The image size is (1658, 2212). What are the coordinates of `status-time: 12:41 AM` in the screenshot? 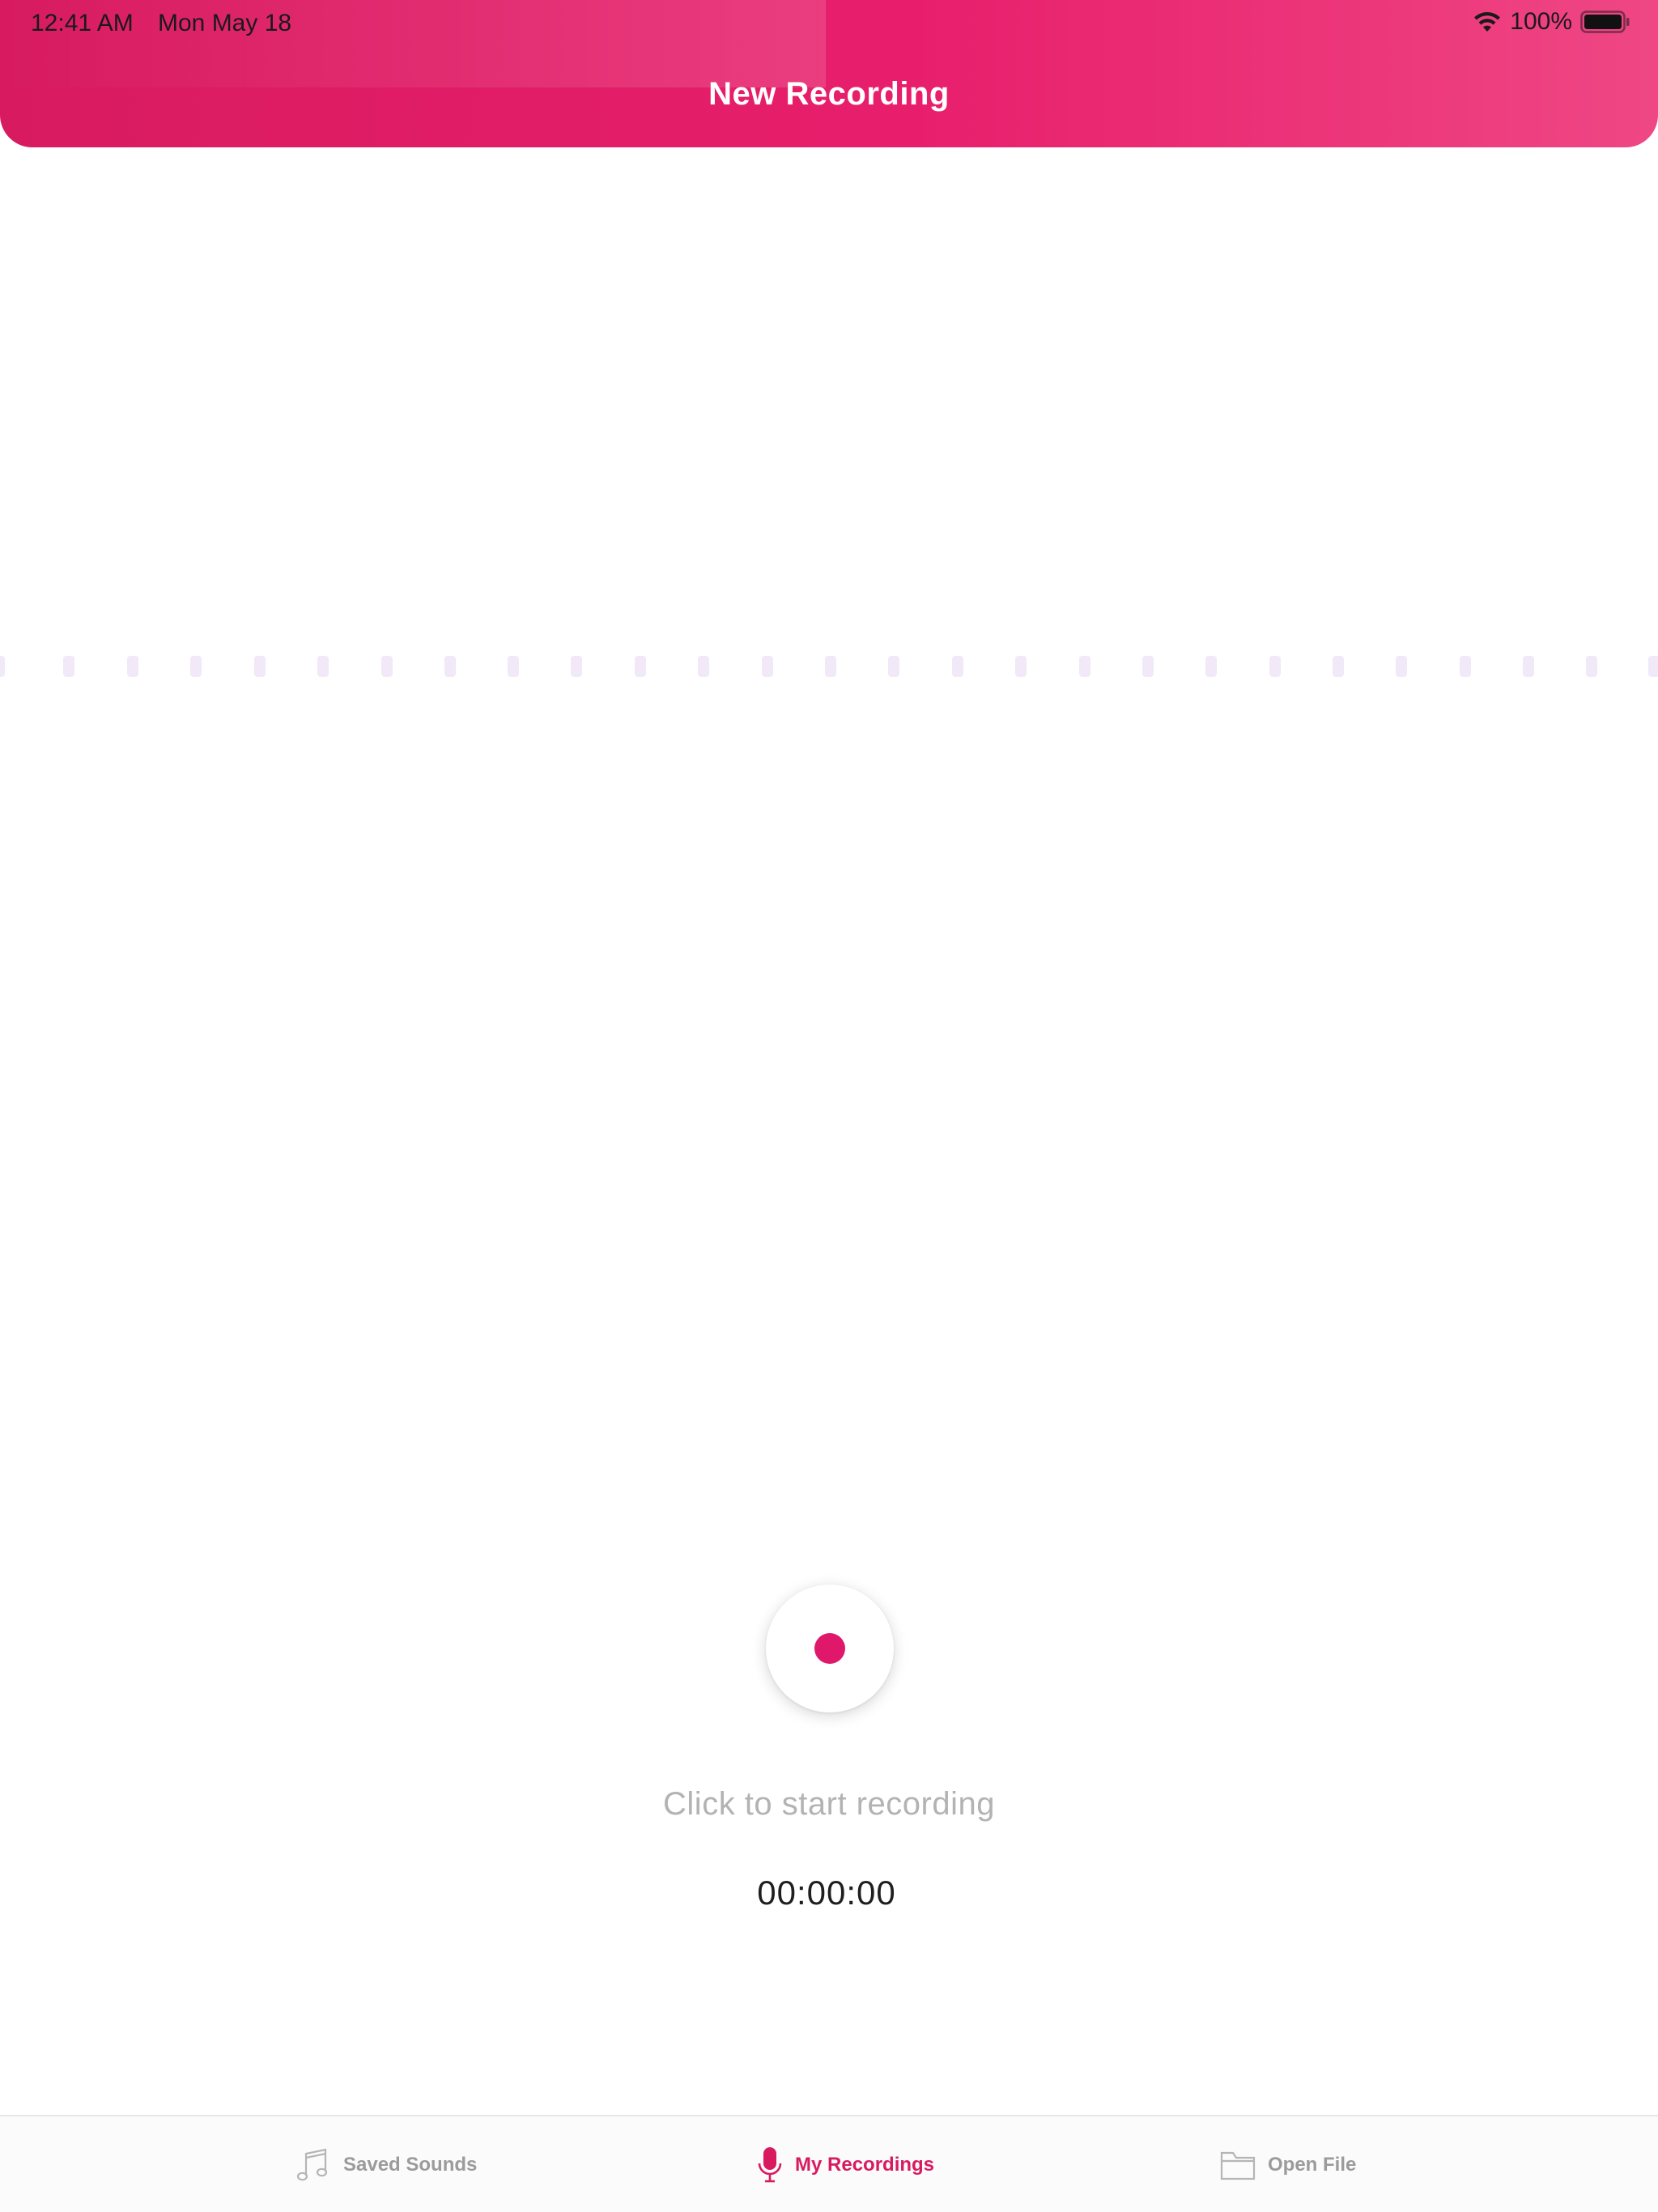 It's located at (82, 23).